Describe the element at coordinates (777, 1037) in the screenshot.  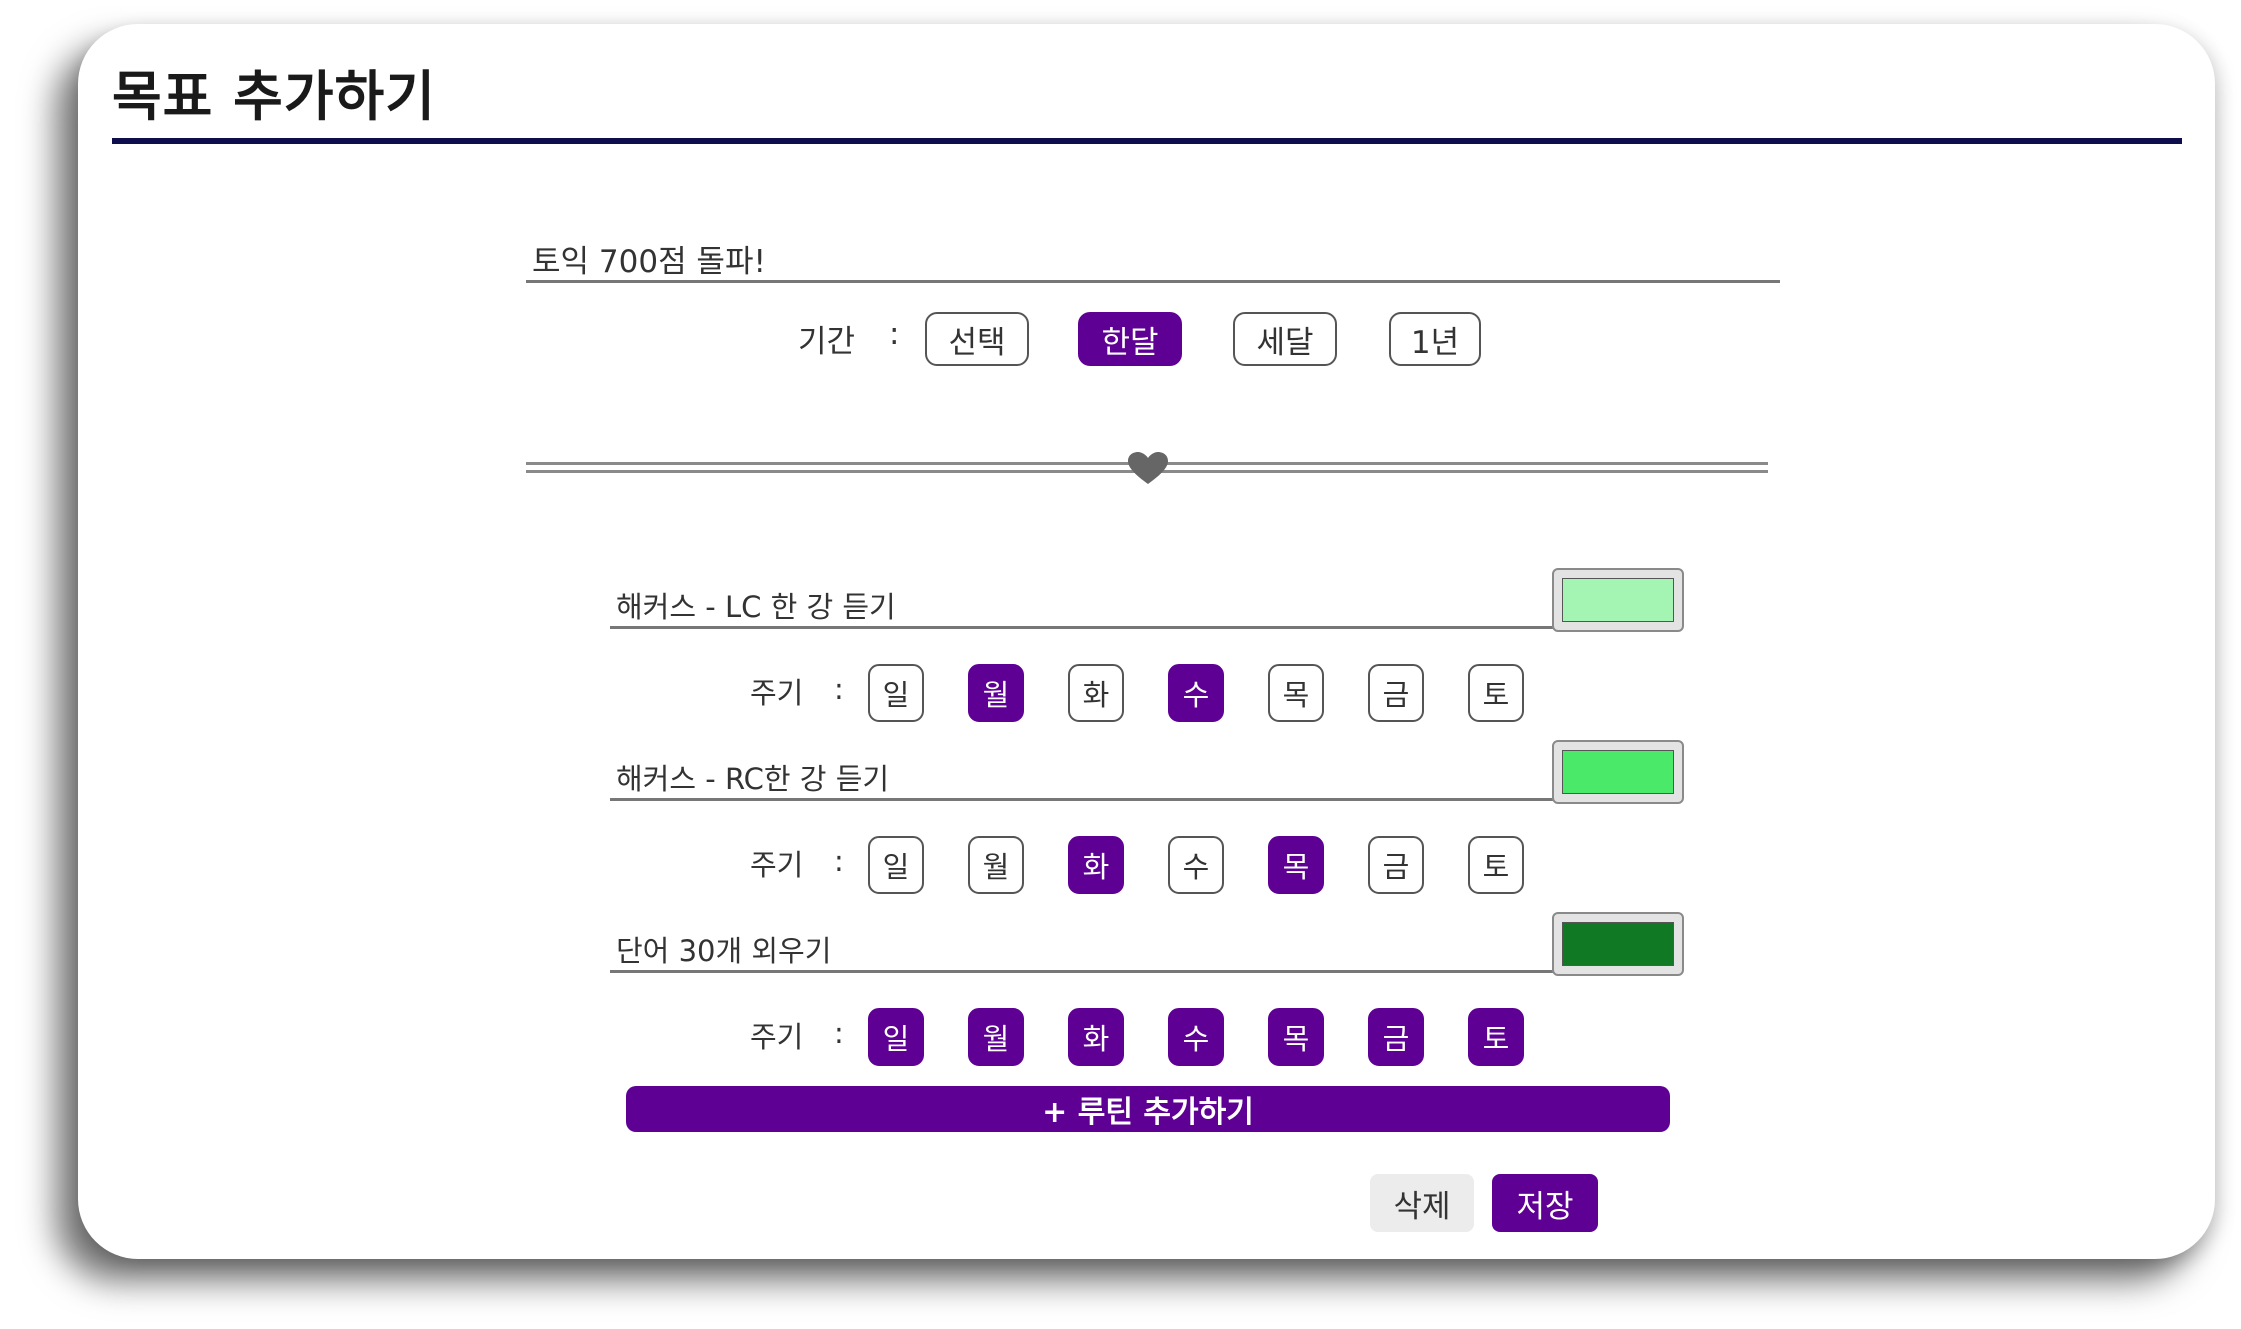
I see `cycle-label-3: 주기` at that location.